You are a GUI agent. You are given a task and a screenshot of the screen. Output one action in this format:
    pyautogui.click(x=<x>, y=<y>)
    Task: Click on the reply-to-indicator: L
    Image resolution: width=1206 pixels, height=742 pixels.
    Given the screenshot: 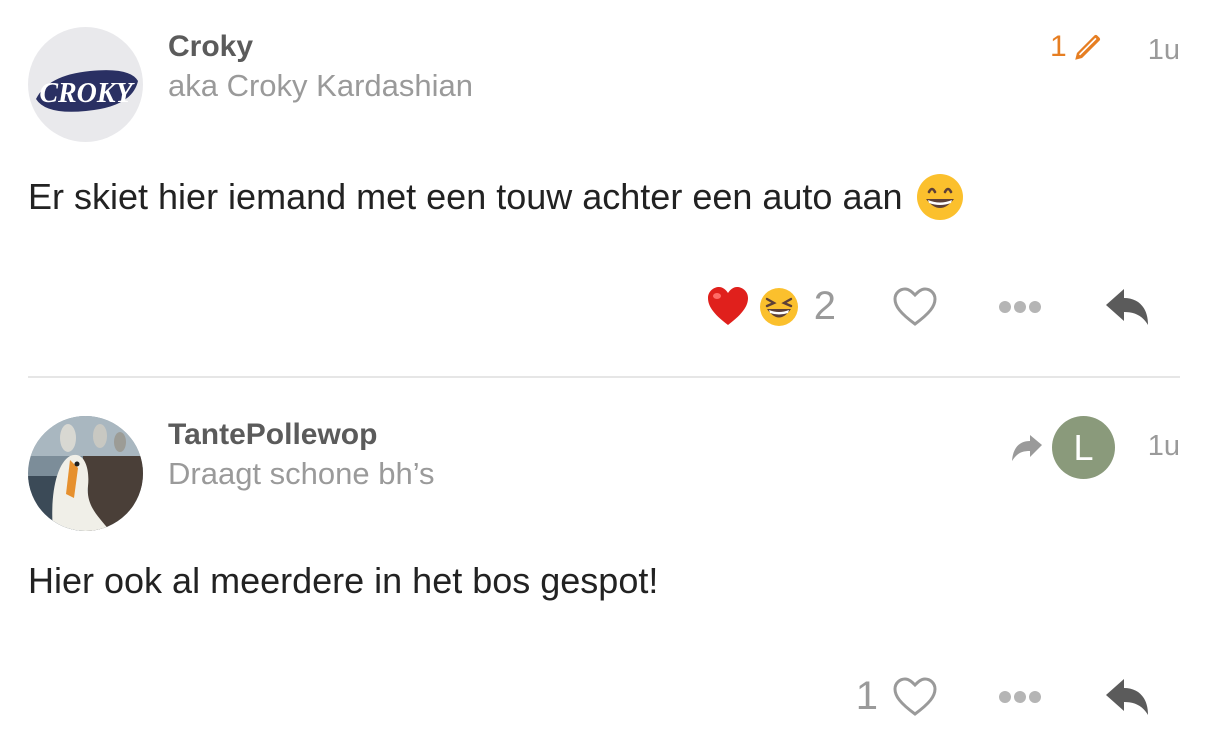 What is the action you would take?
    pyautogui.click(x=1062, y=447)
    